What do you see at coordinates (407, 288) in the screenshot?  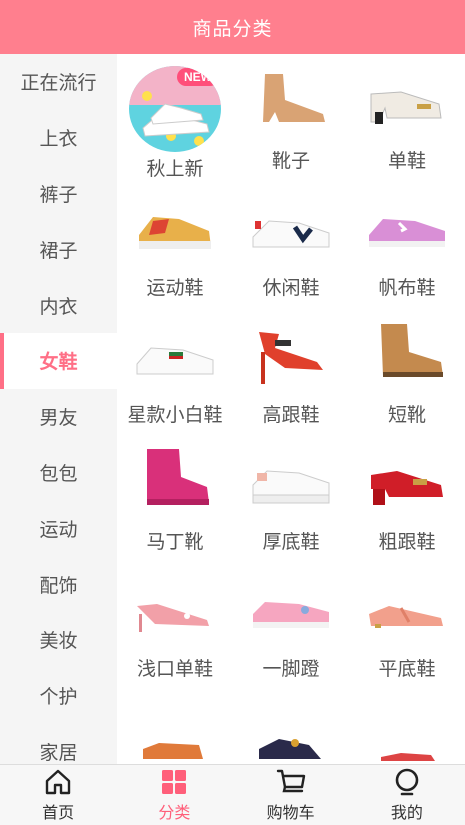 I see `product-label: 帆布鞋` at bounding box center [407, 288].